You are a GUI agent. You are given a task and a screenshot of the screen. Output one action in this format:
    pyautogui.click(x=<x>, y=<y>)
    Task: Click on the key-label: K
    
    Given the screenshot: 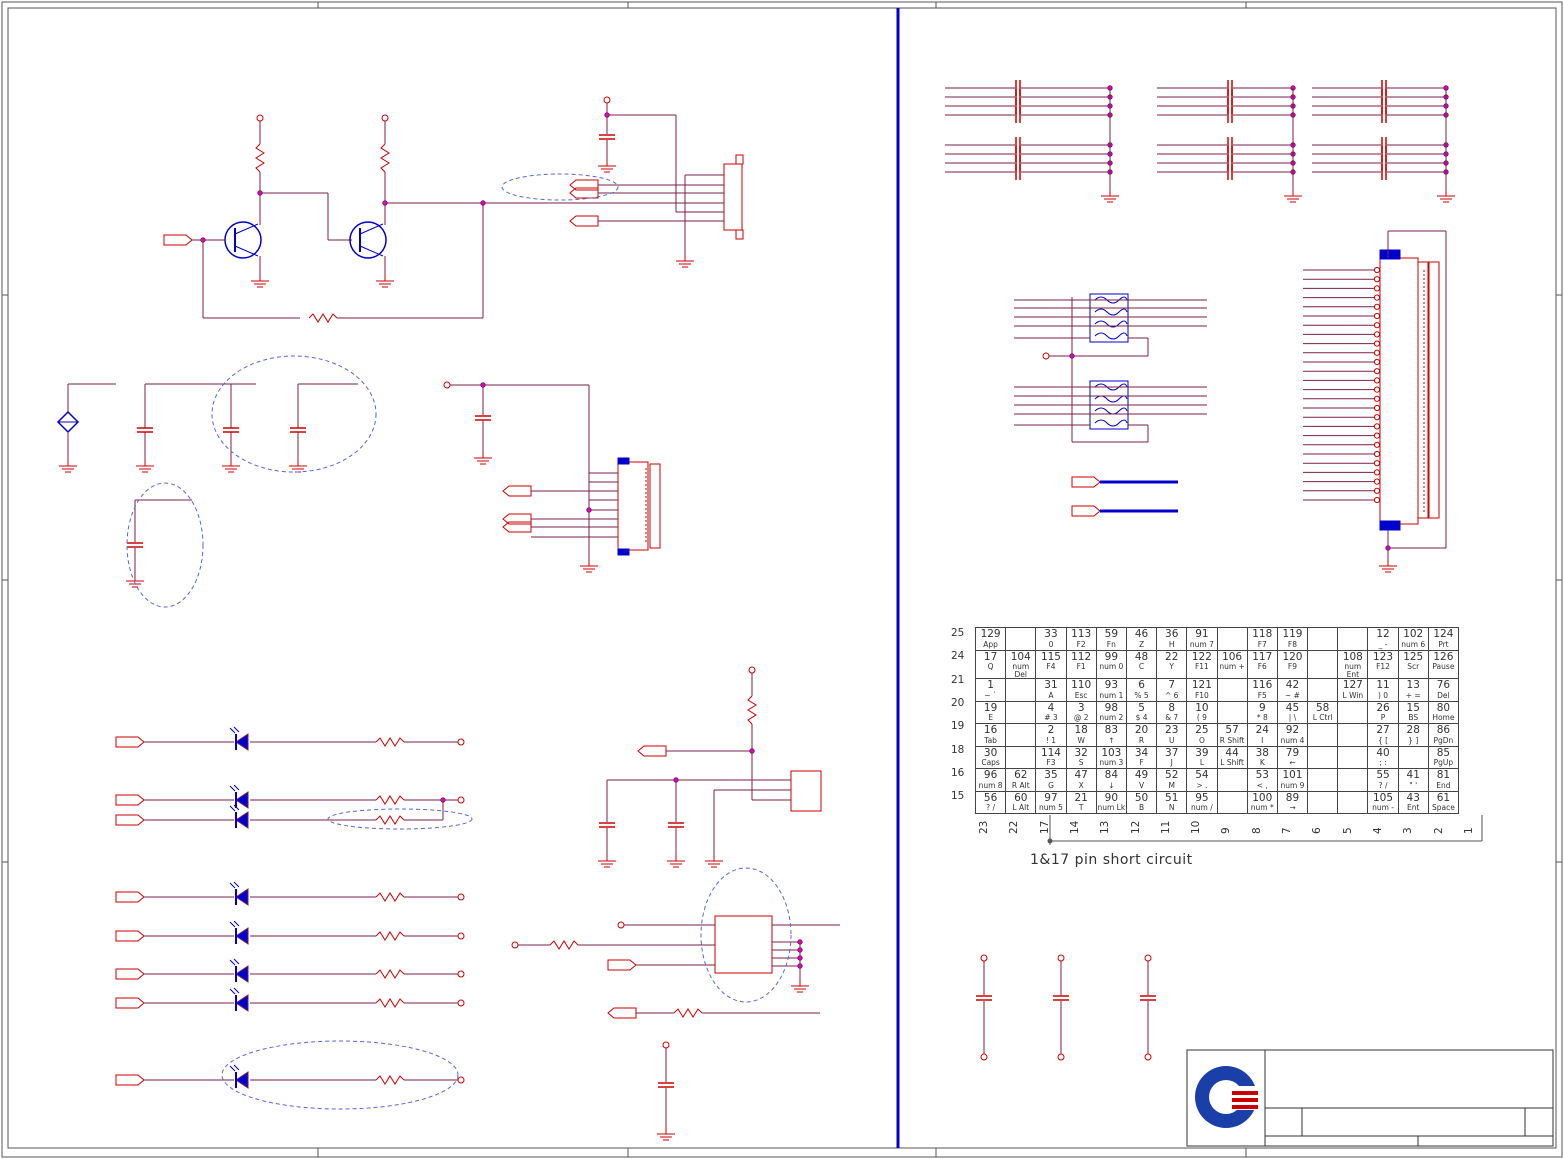 What is the action you would take?
    pyautogui.click(x=1262, y=762)
    